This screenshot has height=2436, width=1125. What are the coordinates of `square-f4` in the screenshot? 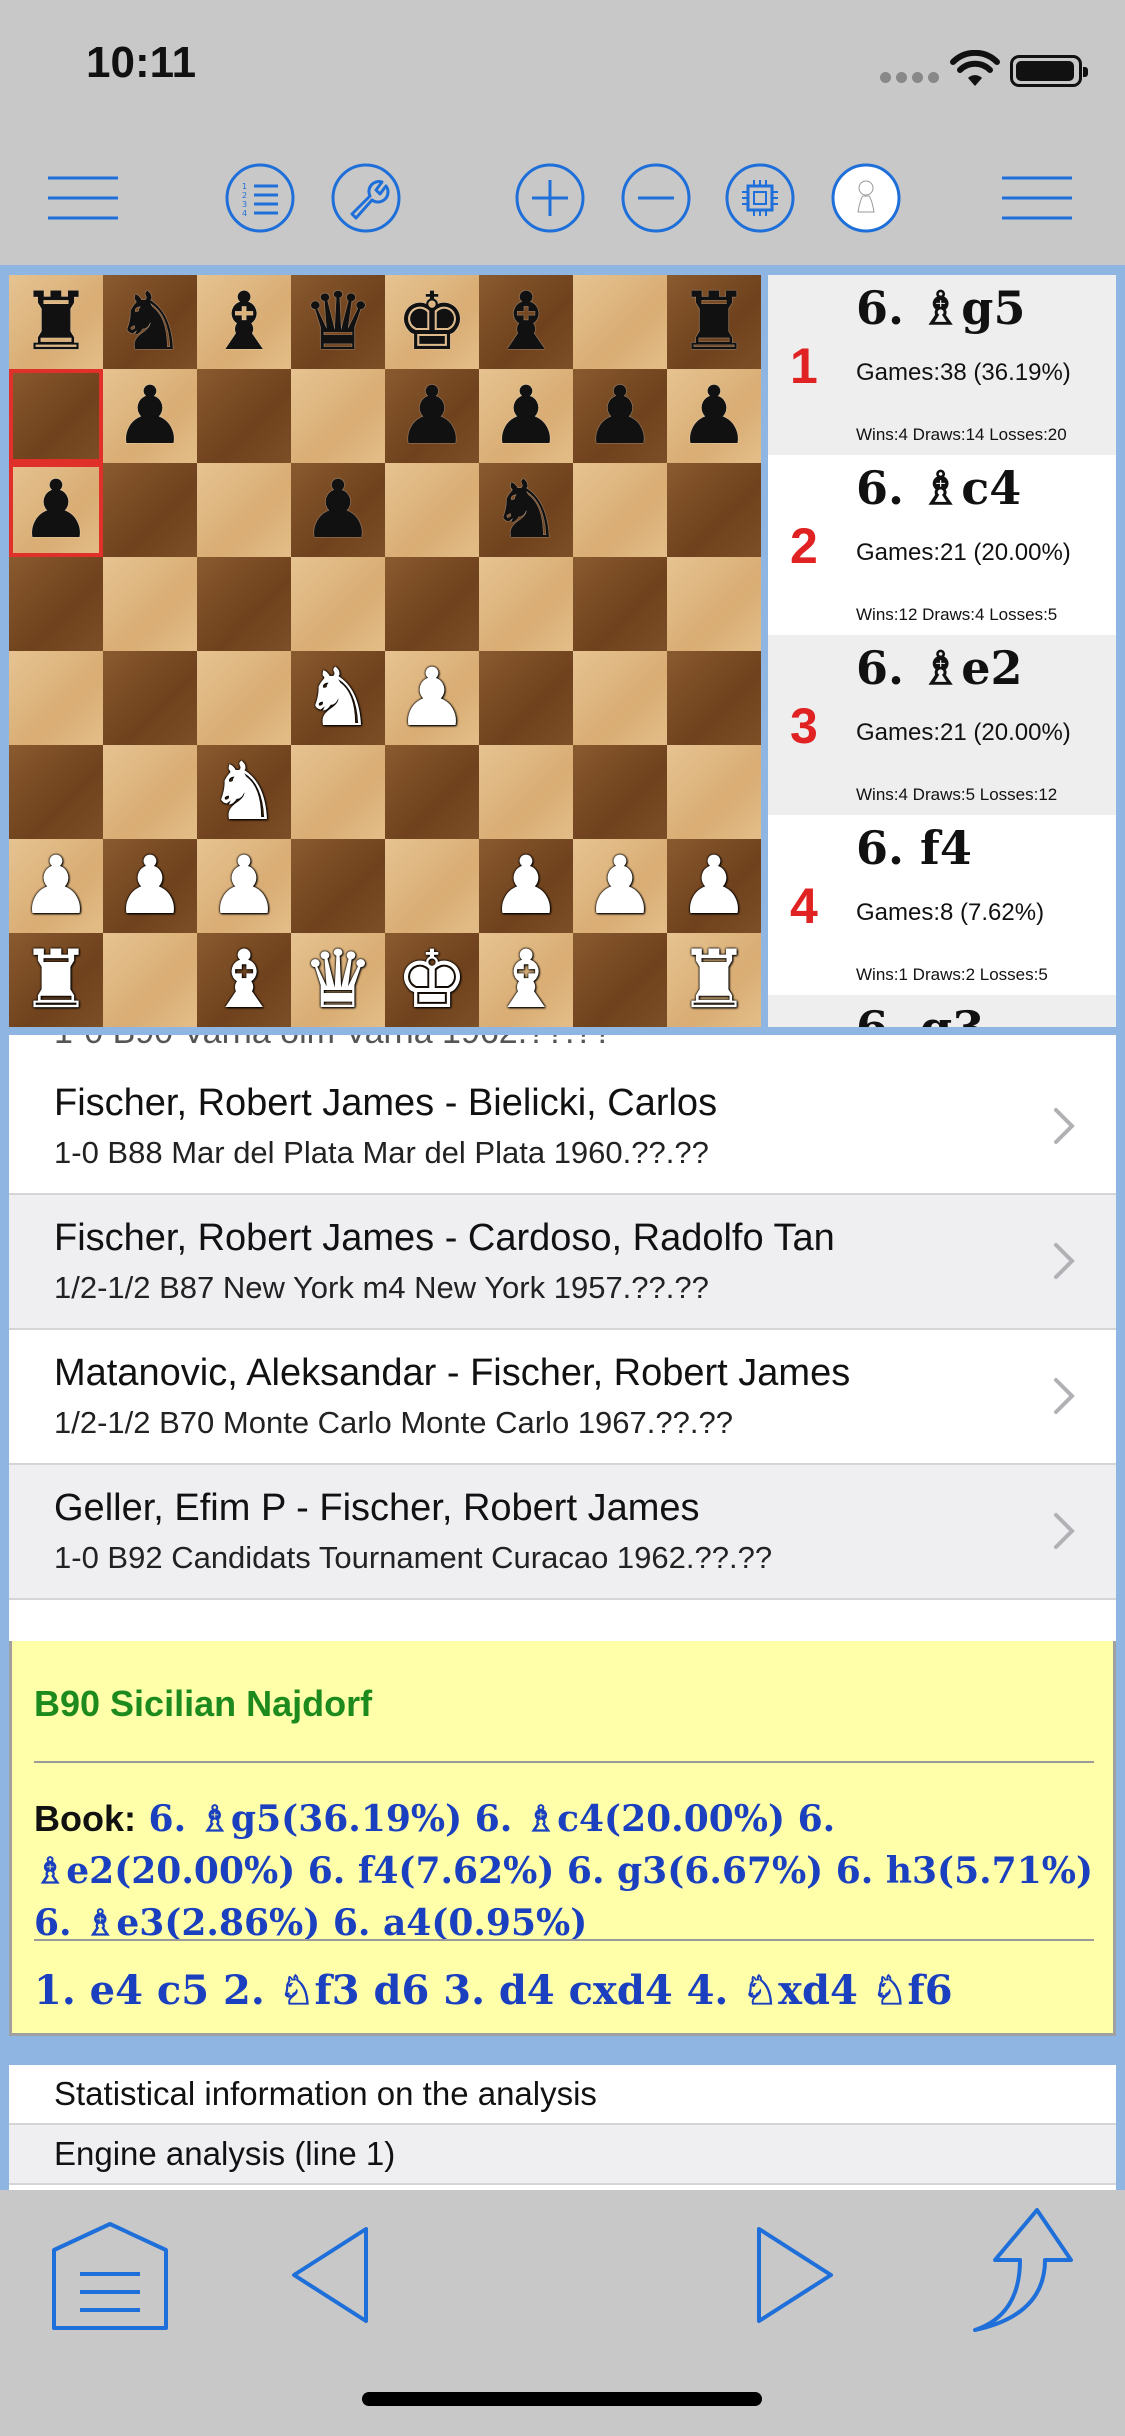 It's located at (526, 698).